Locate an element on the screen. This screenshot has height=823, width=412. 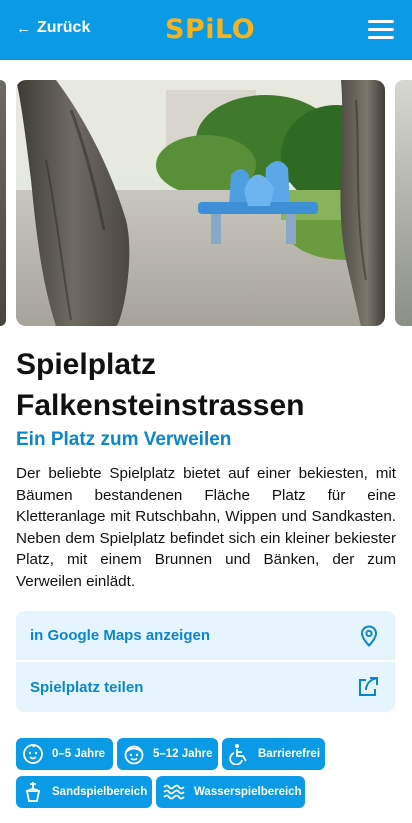
tag-water-area: Wasserspielbereich is located at coordinates (230, 792).